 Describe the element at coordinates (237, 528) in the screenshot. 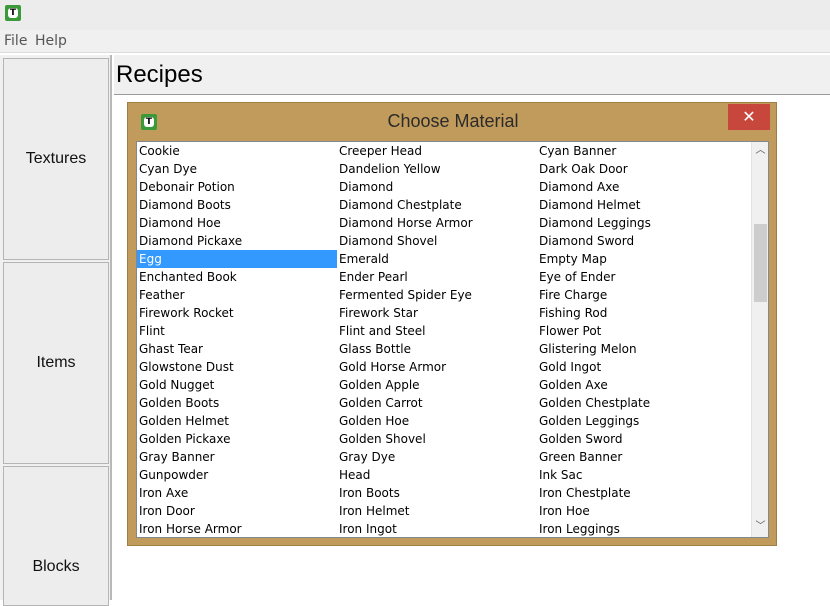

I see `list-item: Iron Horse Armor` at that location.